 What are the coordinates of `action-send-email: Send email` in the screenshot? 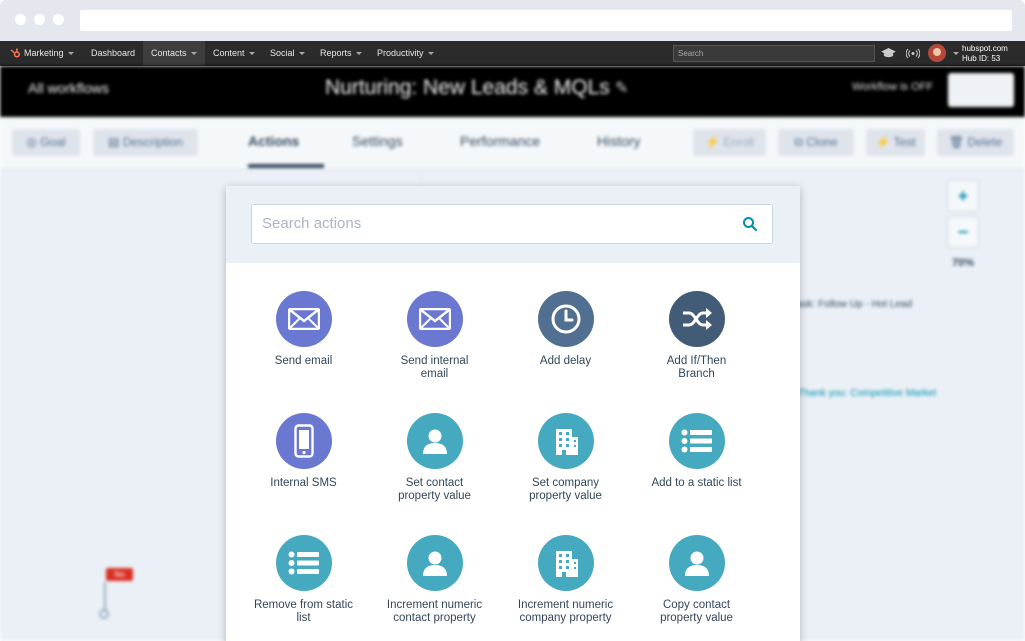 It's located at (303, 329).